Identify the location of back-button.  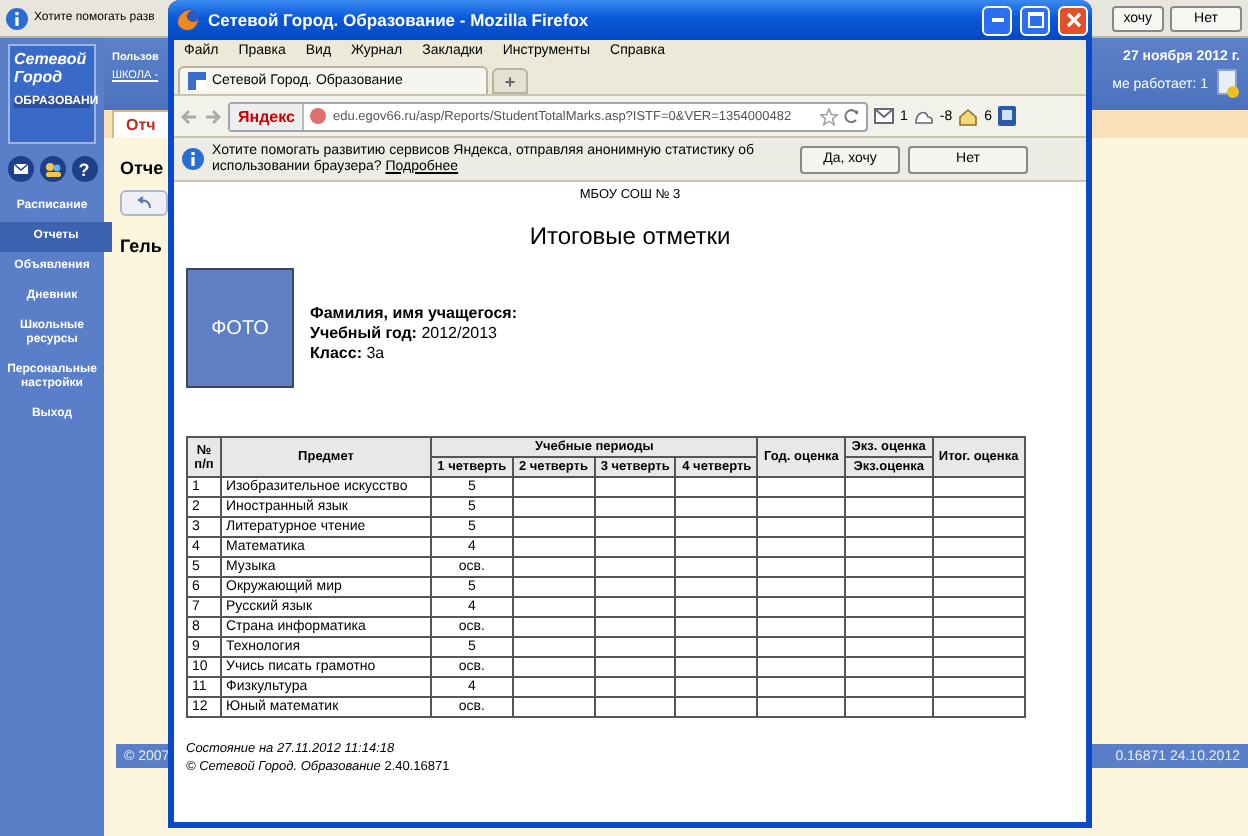
(144, 203).